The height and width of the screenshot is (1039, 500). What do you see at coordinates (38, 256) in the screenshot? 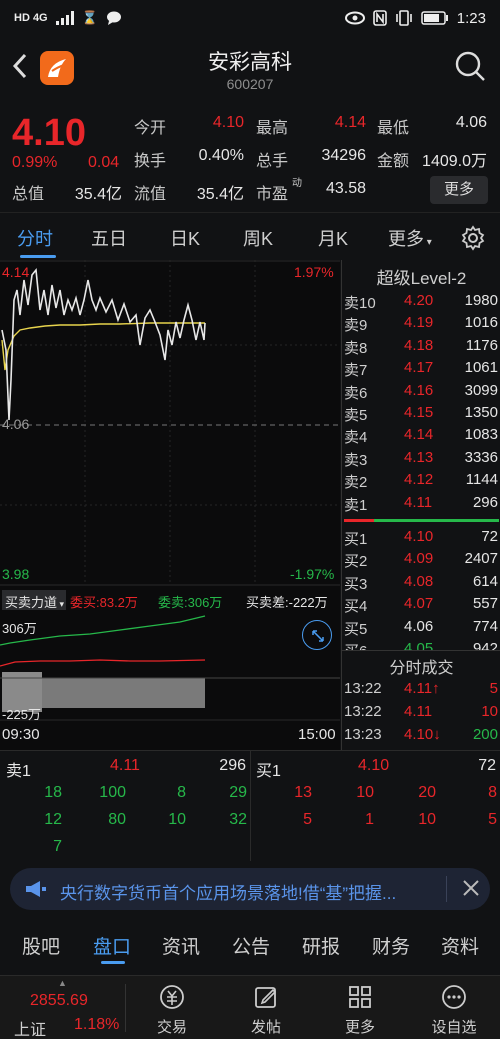
I see `tab-underline` at bounding box center [38, 256].